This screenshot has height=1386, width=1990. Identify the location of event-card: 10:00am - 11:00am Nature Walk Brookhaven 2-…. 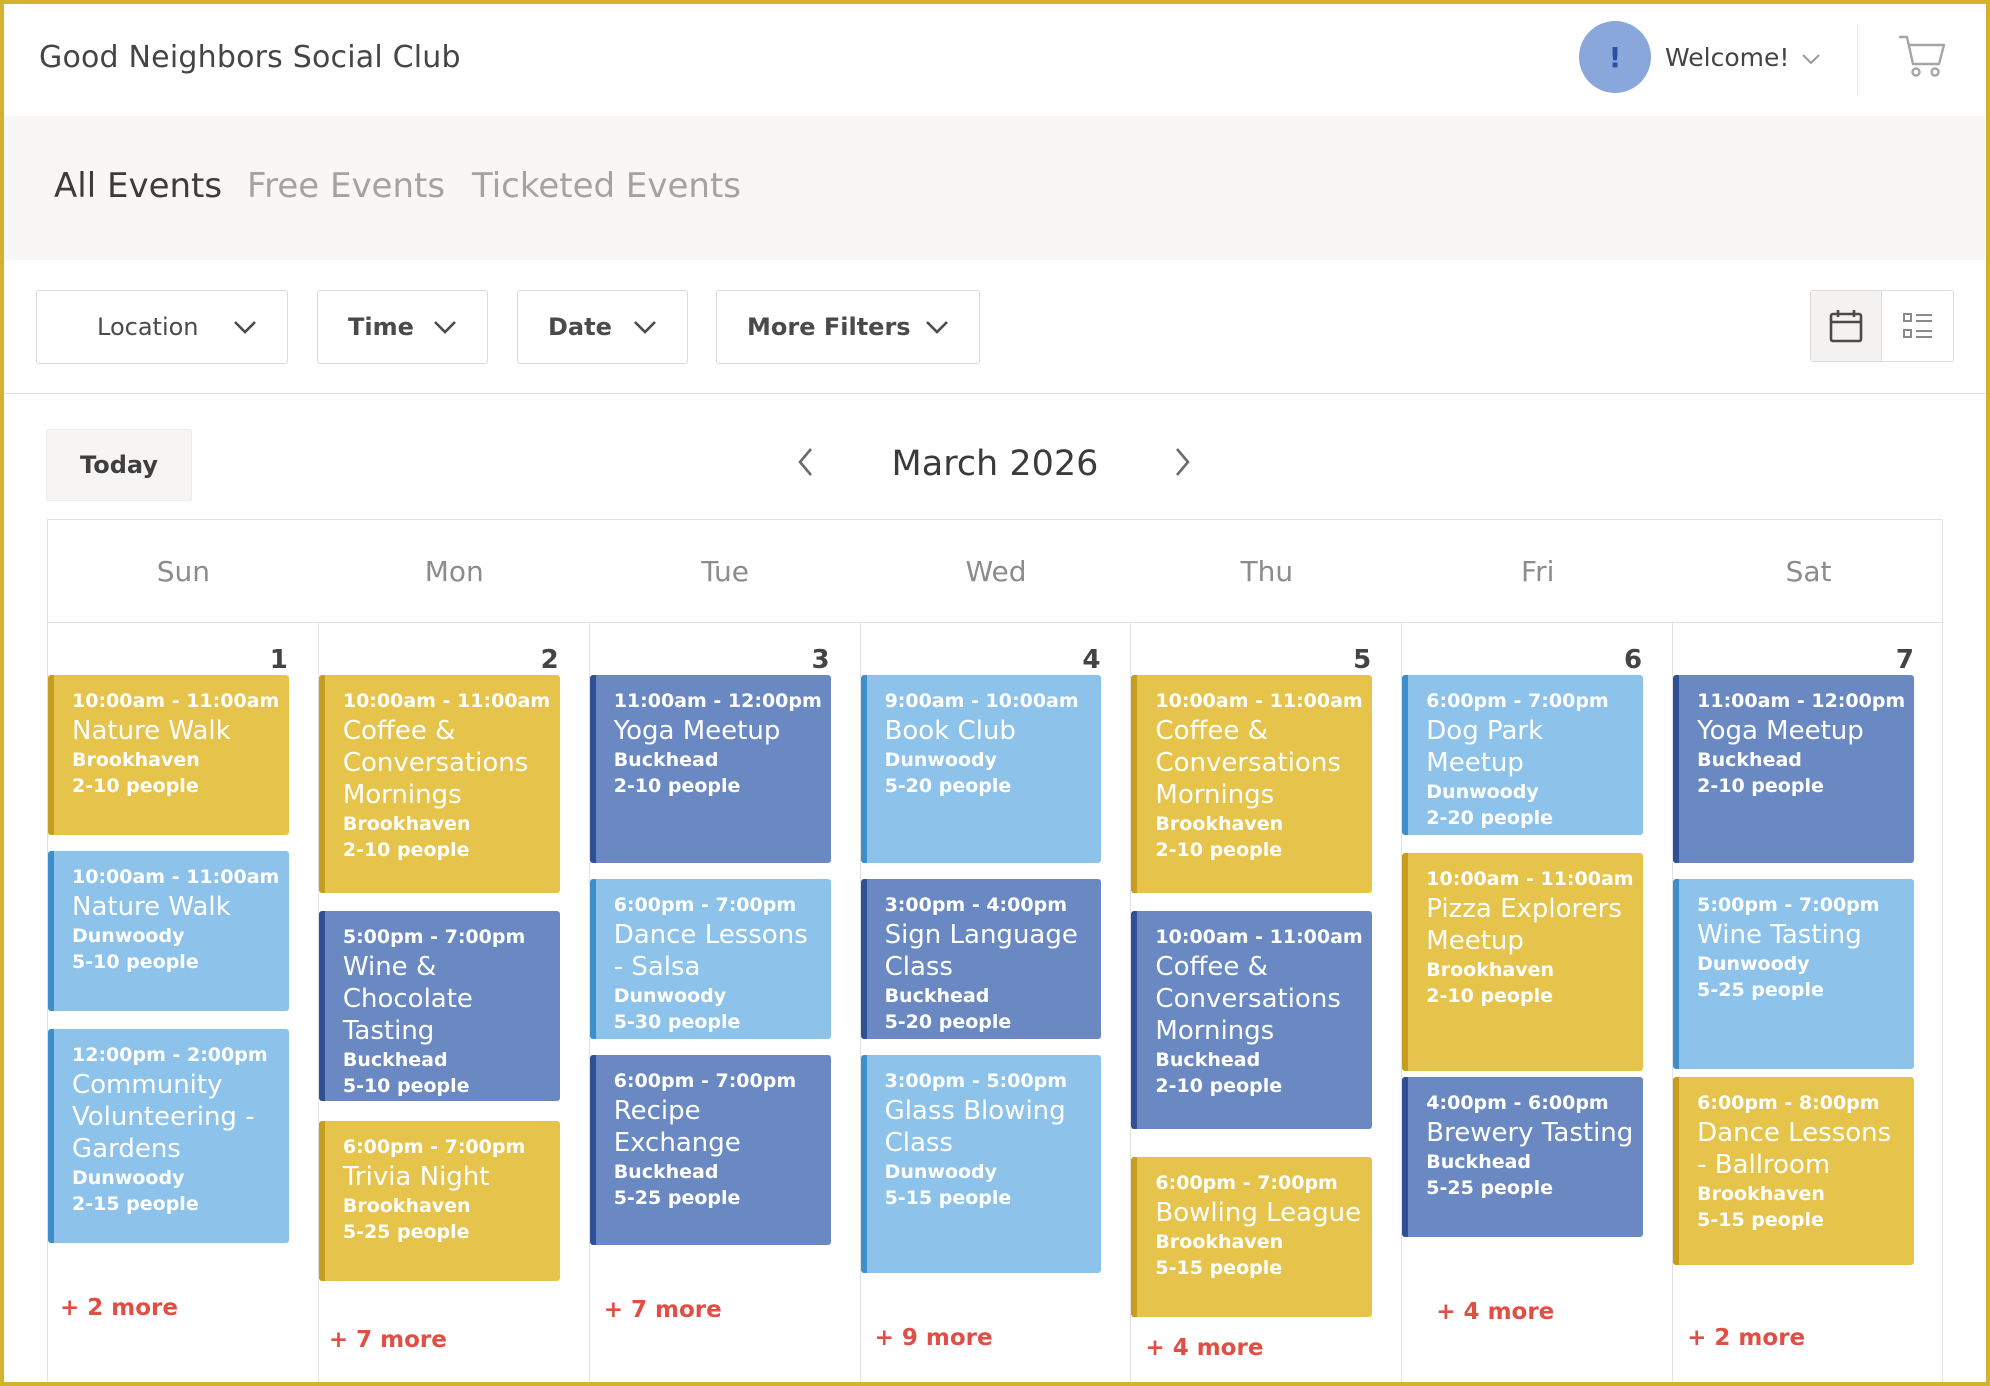
(168, 755).